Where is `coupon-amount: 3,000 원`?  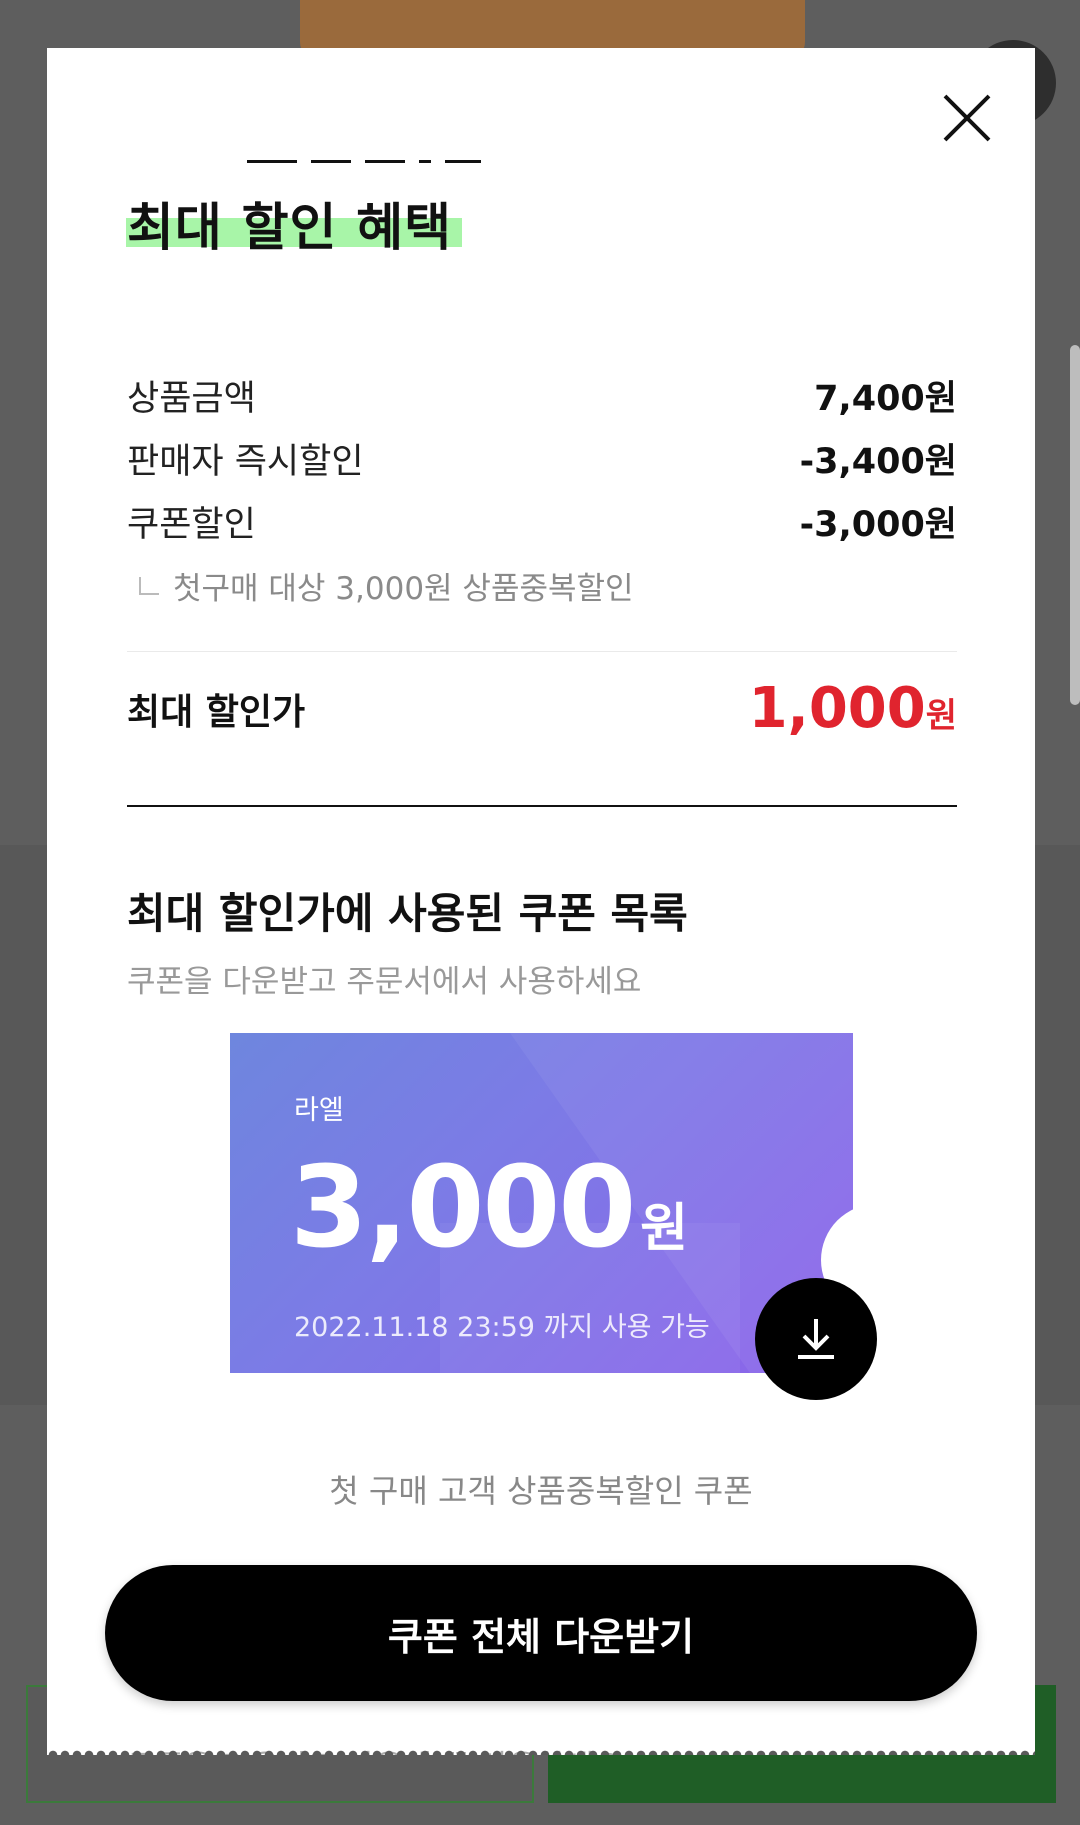
coupon-amount: 3,000 원 is located at coordinates (489, 1208).